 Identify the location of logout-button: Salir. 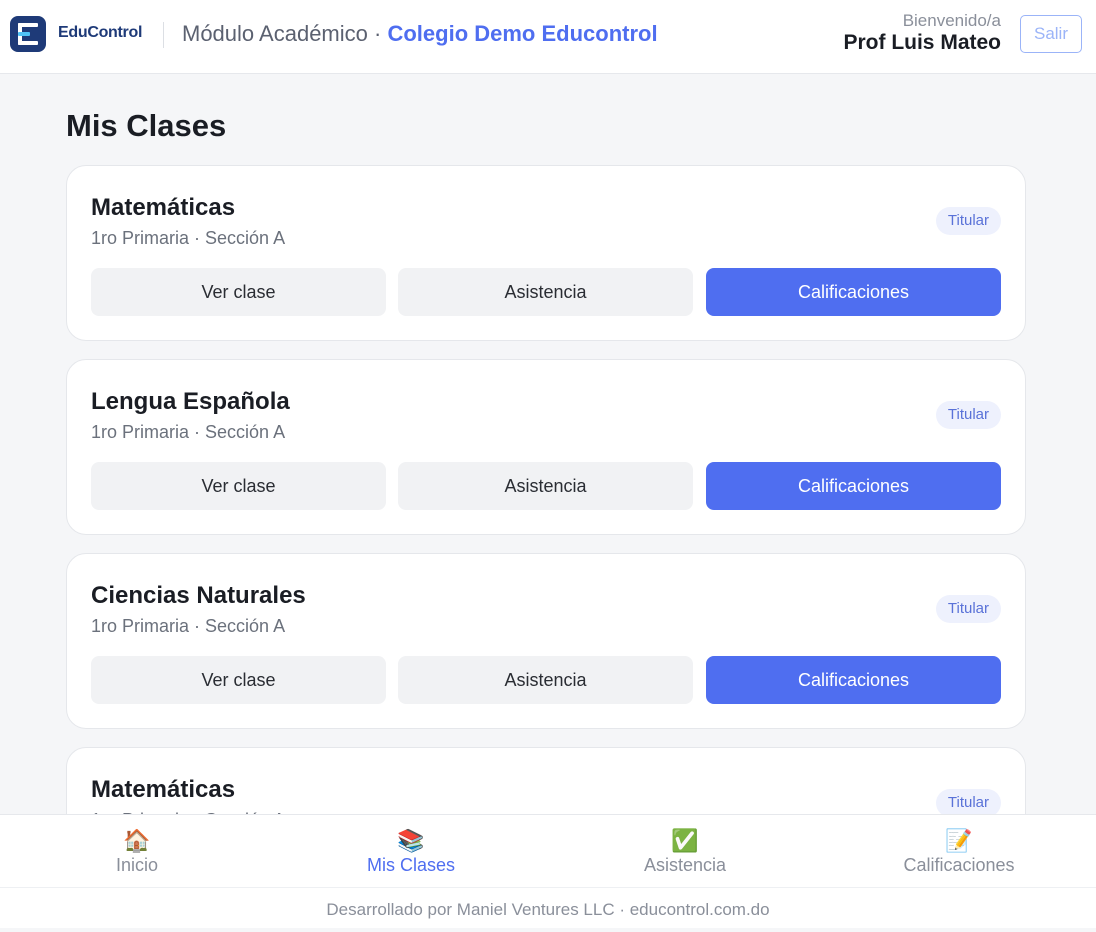
(1051, 34).